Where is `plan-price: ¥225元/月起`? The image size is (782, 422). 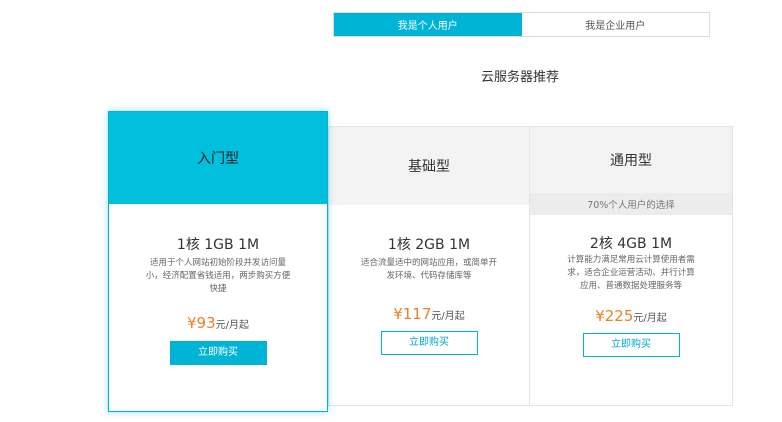
plan-price: ¥225元/月起 is located at coordinates (631, 316).